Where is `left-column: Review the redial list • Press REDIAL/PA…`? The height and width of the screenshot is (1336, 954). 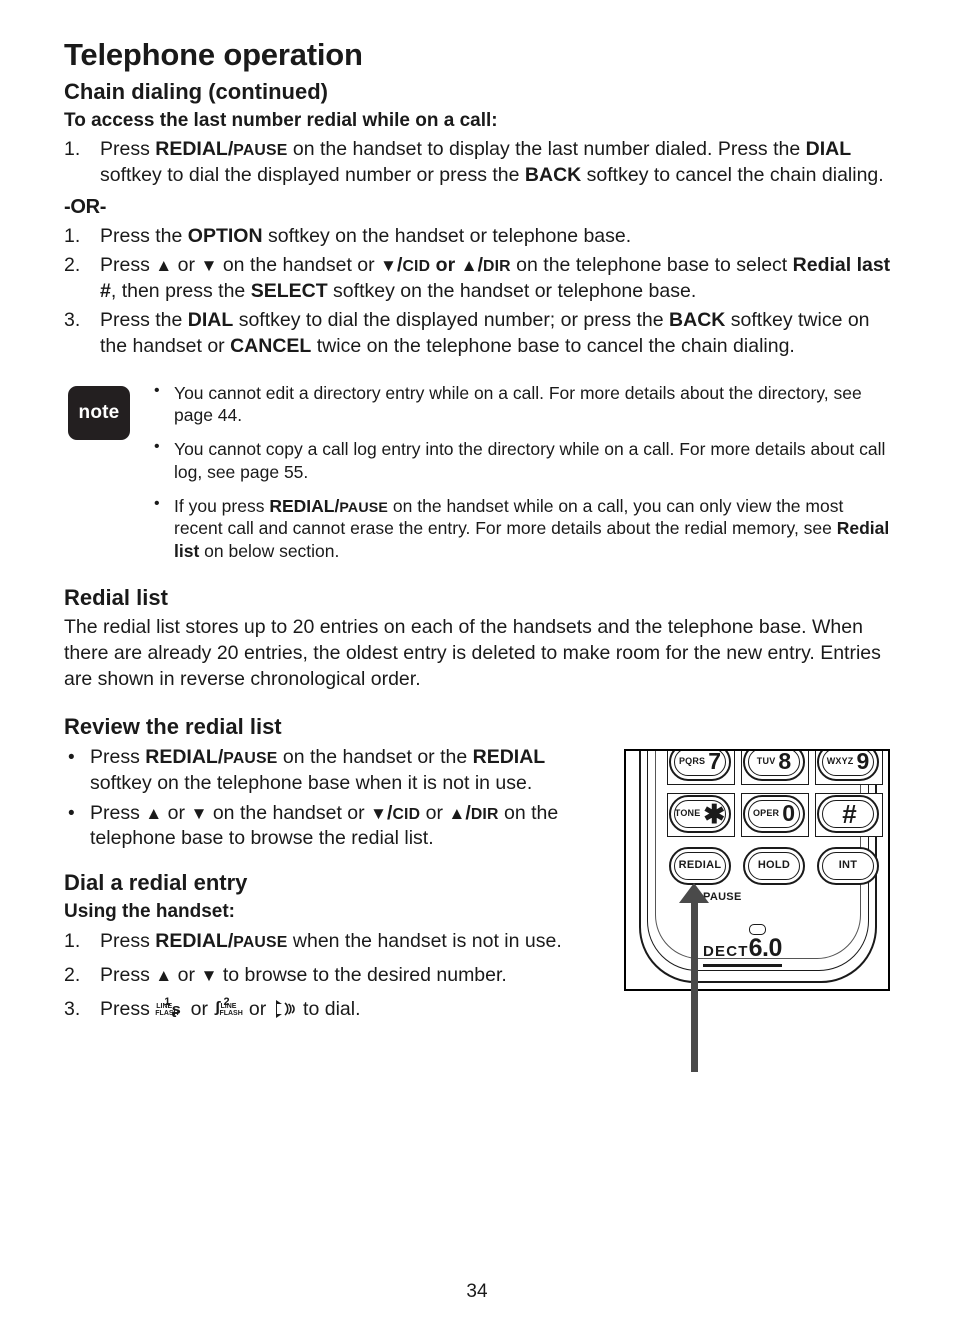
left-column: Review the redial list • Press REDIAL/PA… is located at coordinates (329, 868).